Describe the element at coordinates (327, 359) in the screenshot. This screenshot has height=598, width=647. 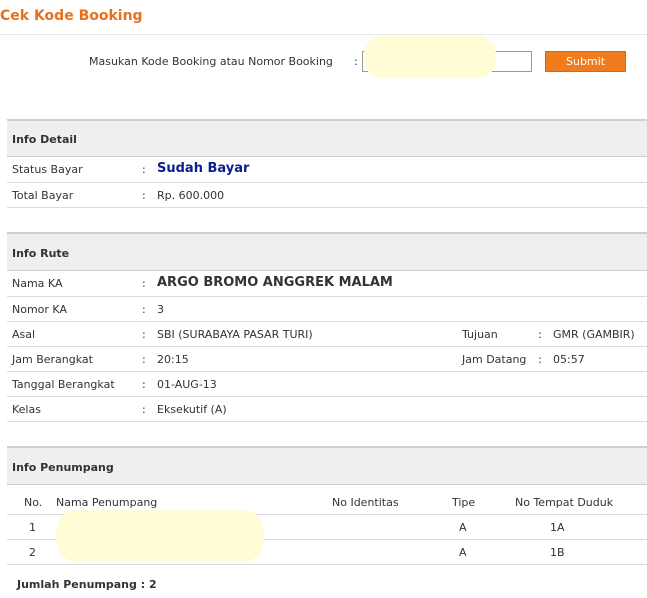
I see `rute-row-jam-berangkat: Jam Berangkat : 20:15 Jam Datang : 05:57` at that location.